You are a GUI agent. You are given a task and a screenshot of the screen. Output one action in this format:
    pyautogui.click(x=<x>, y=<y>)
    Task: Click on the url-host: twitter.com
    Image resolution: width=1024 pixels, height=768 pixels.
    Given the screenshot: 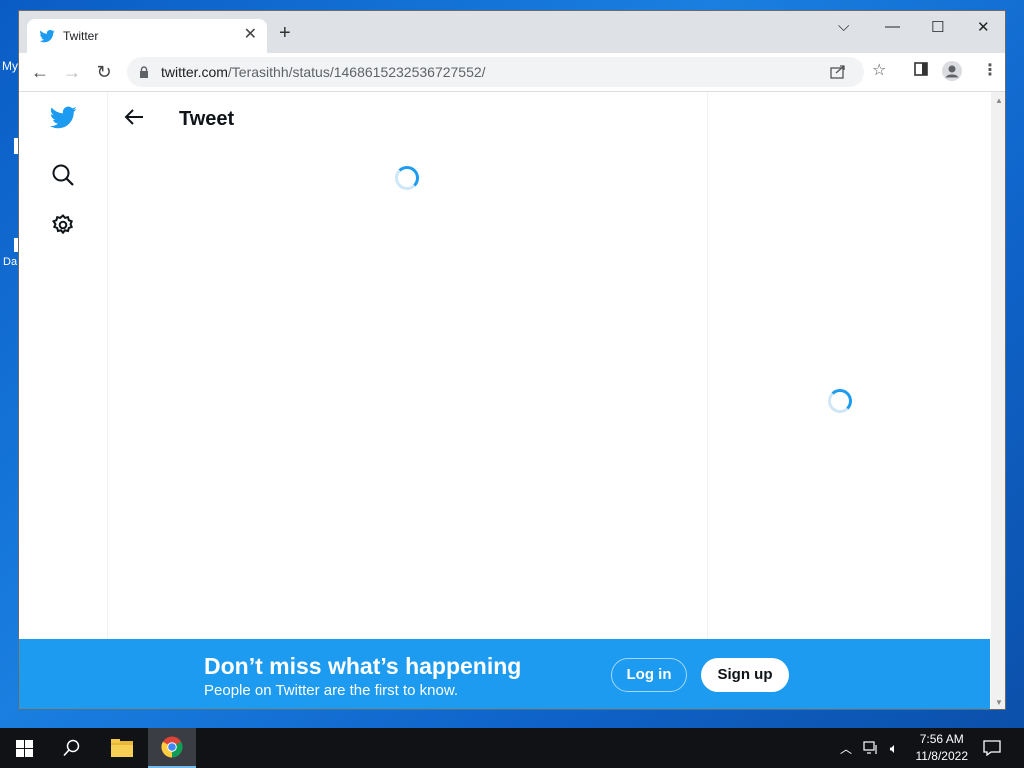 What is the action you would take?
    pyautogui.click(x=194, y=72)
    